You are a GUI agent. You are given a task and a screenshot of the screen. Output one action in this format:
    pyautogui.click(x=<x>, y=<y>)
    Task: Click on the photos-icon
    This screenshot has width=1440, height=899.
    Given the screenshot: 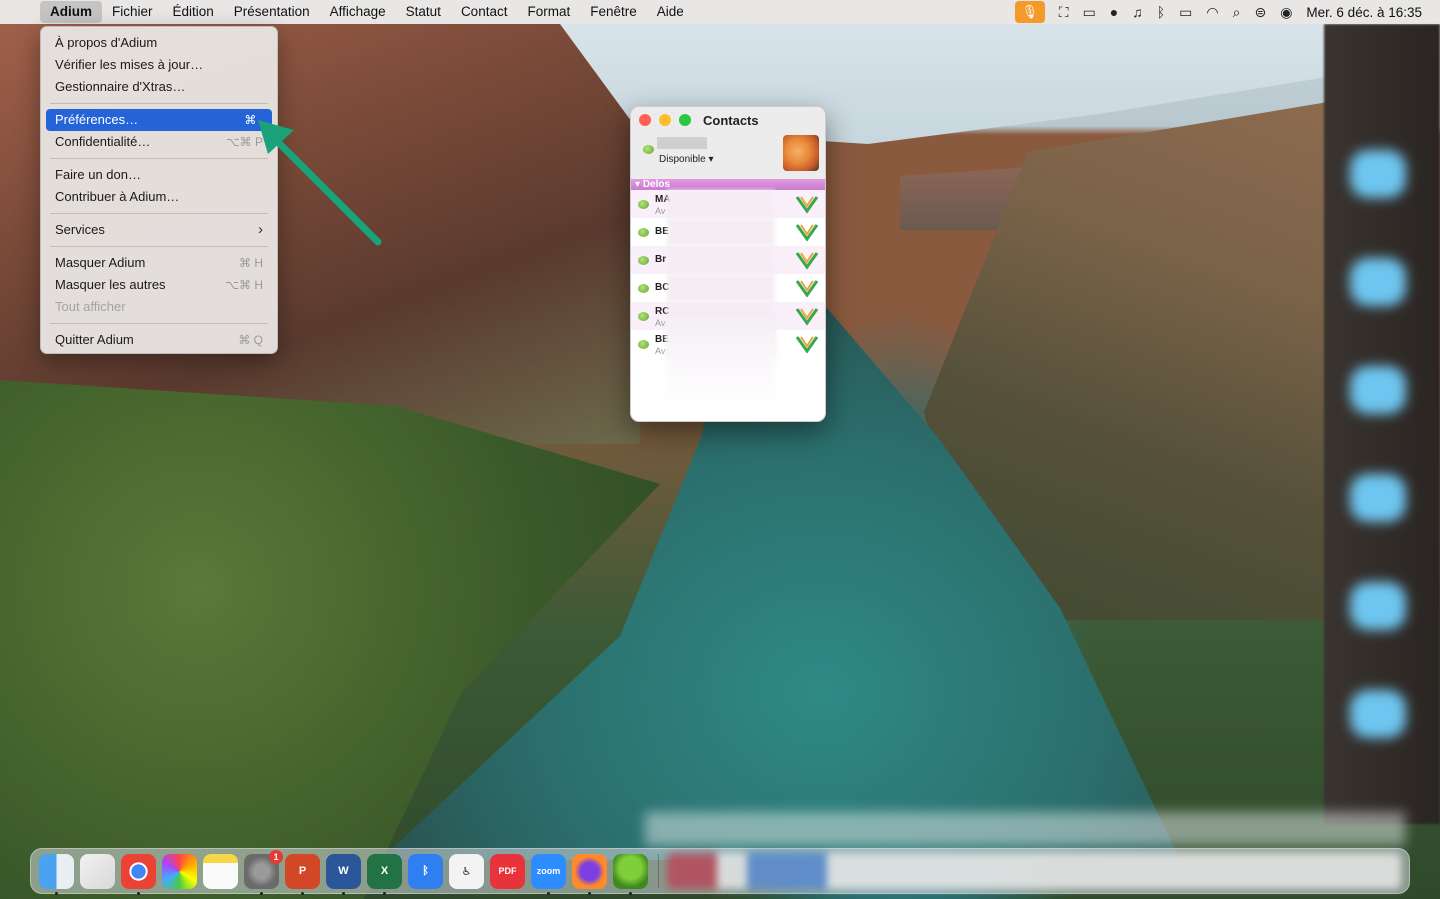 What is the action you would take?
    pyautogui.click(x=179, y=871)
    